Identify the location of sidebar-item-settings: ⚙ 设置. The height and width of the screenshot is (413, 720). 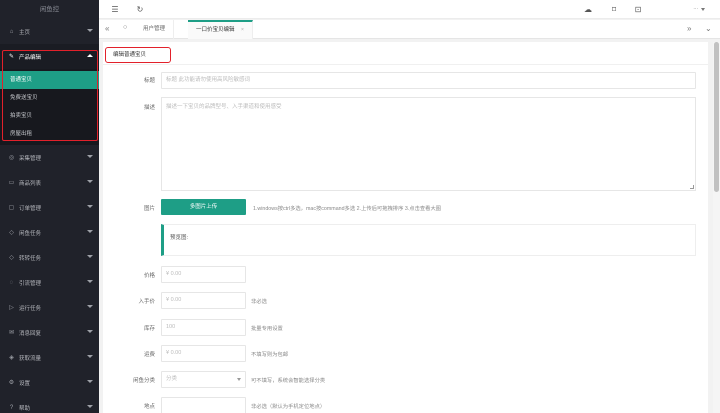
(49, 382).